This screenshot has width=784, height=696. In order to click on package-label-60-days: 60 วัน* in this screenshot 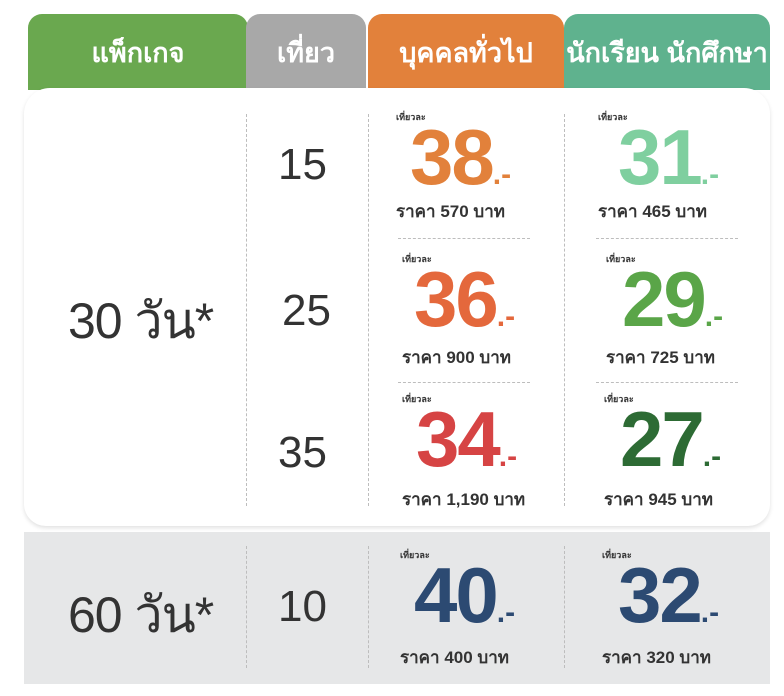, I will do `click(141, 615)`.